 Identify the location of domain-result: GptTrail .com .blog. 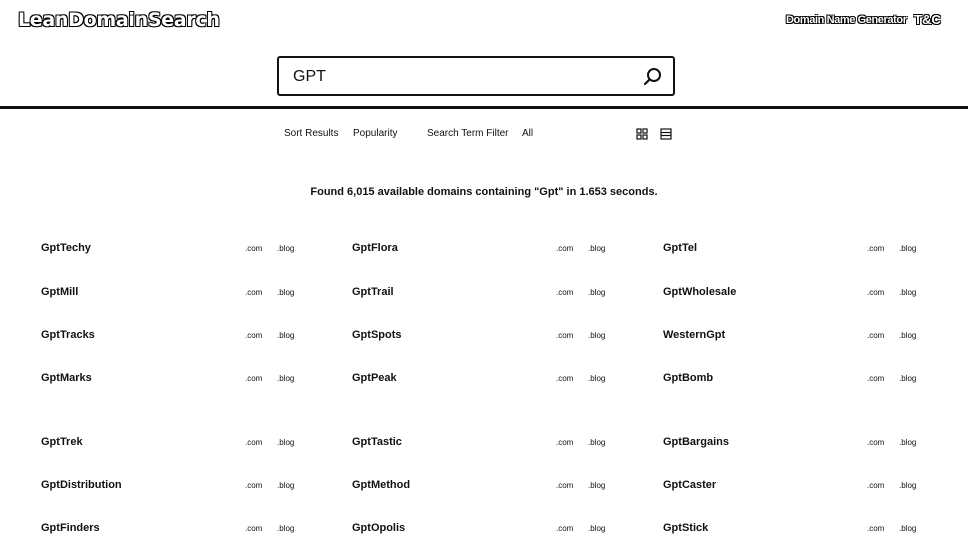
(497, 294).